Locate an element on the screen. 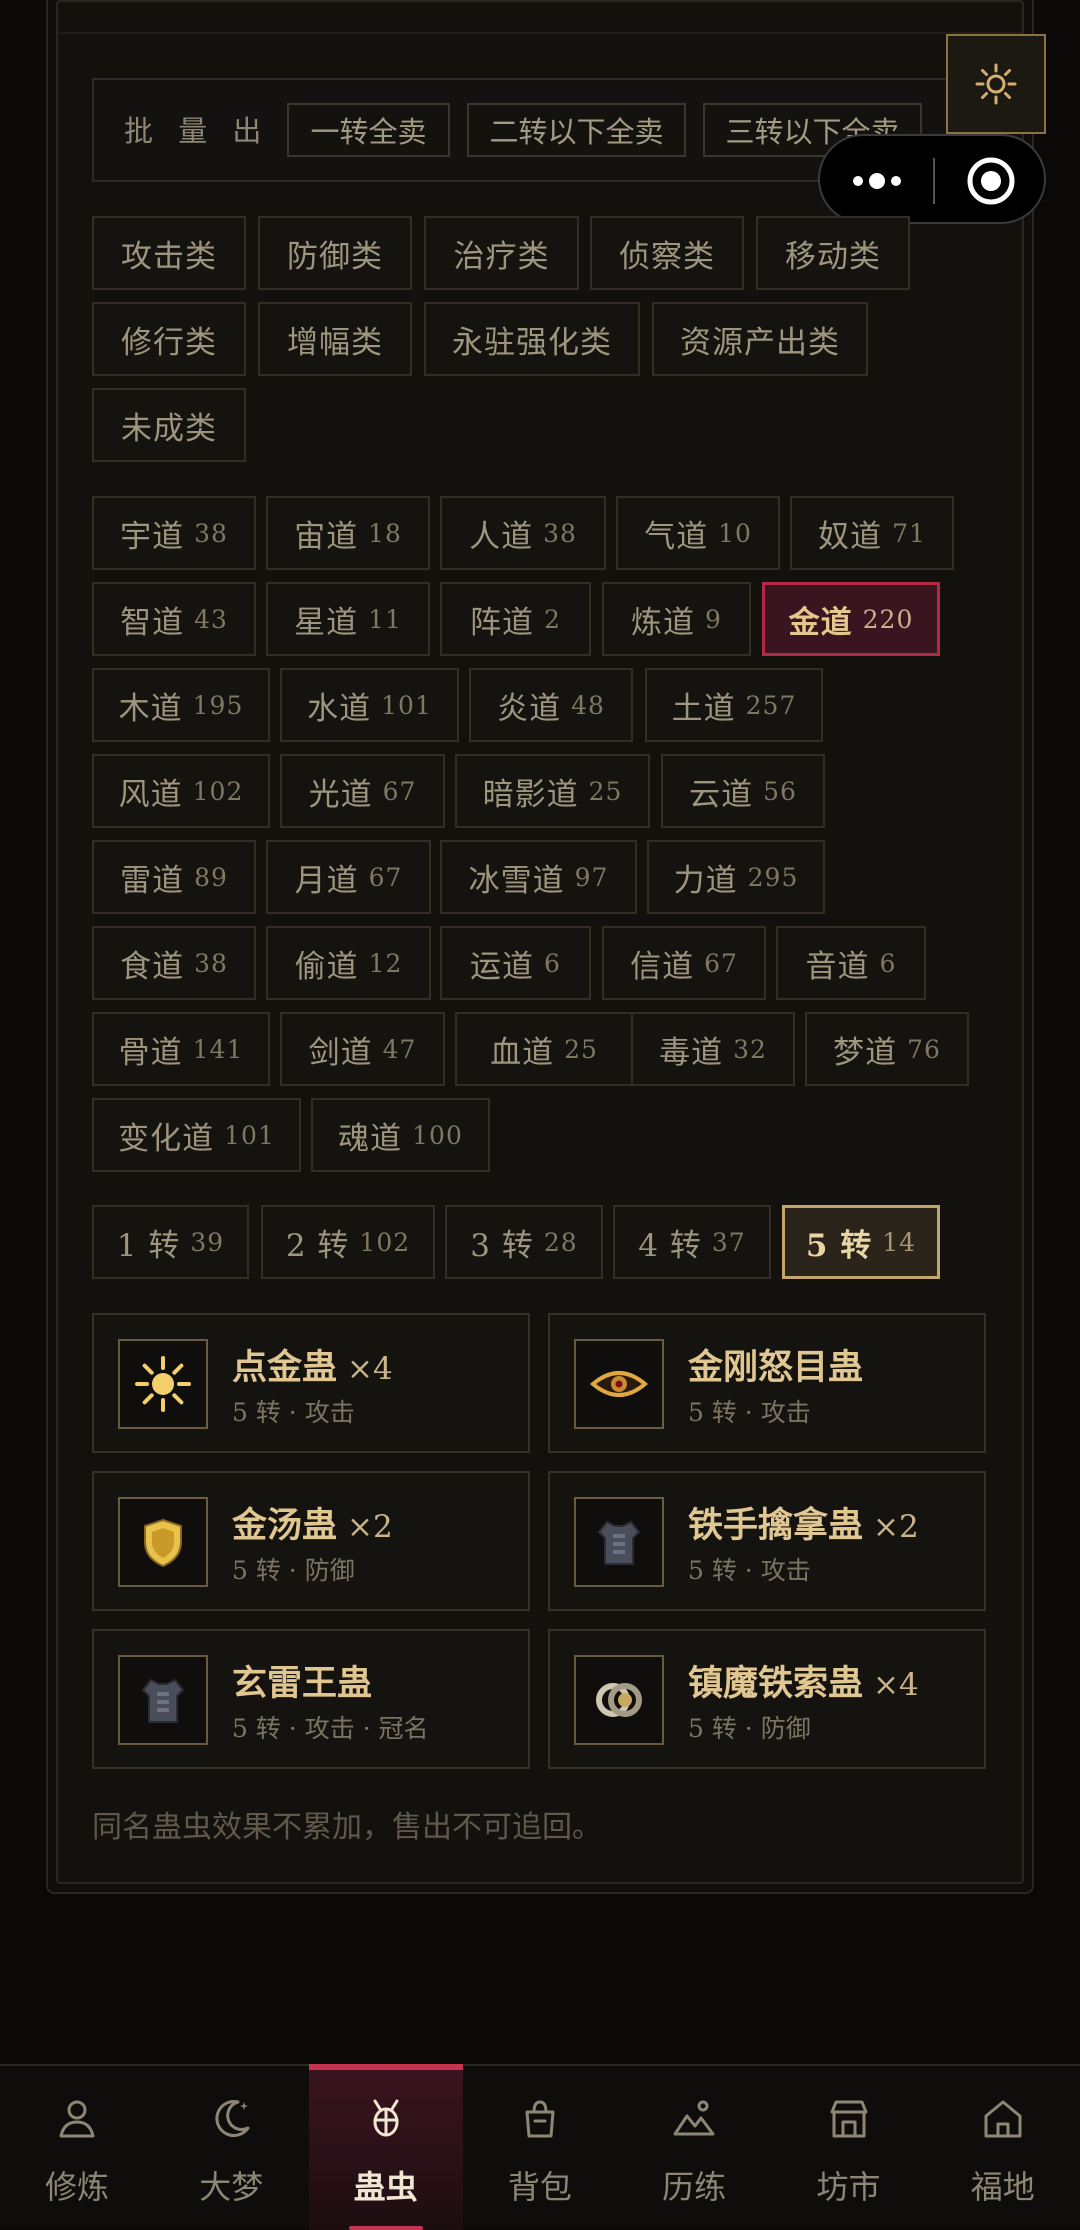  path-name: 土道 is located at coordinates (703, 708).